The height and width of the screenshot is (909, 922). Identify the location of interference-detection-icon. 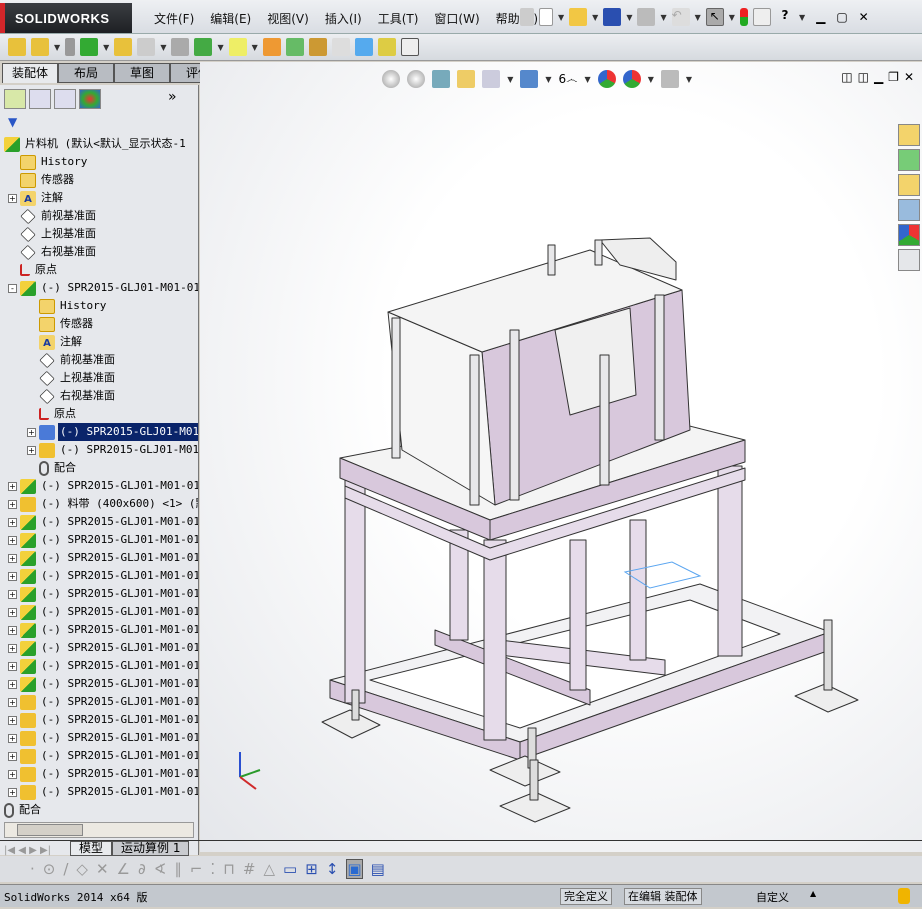
(363, 47).